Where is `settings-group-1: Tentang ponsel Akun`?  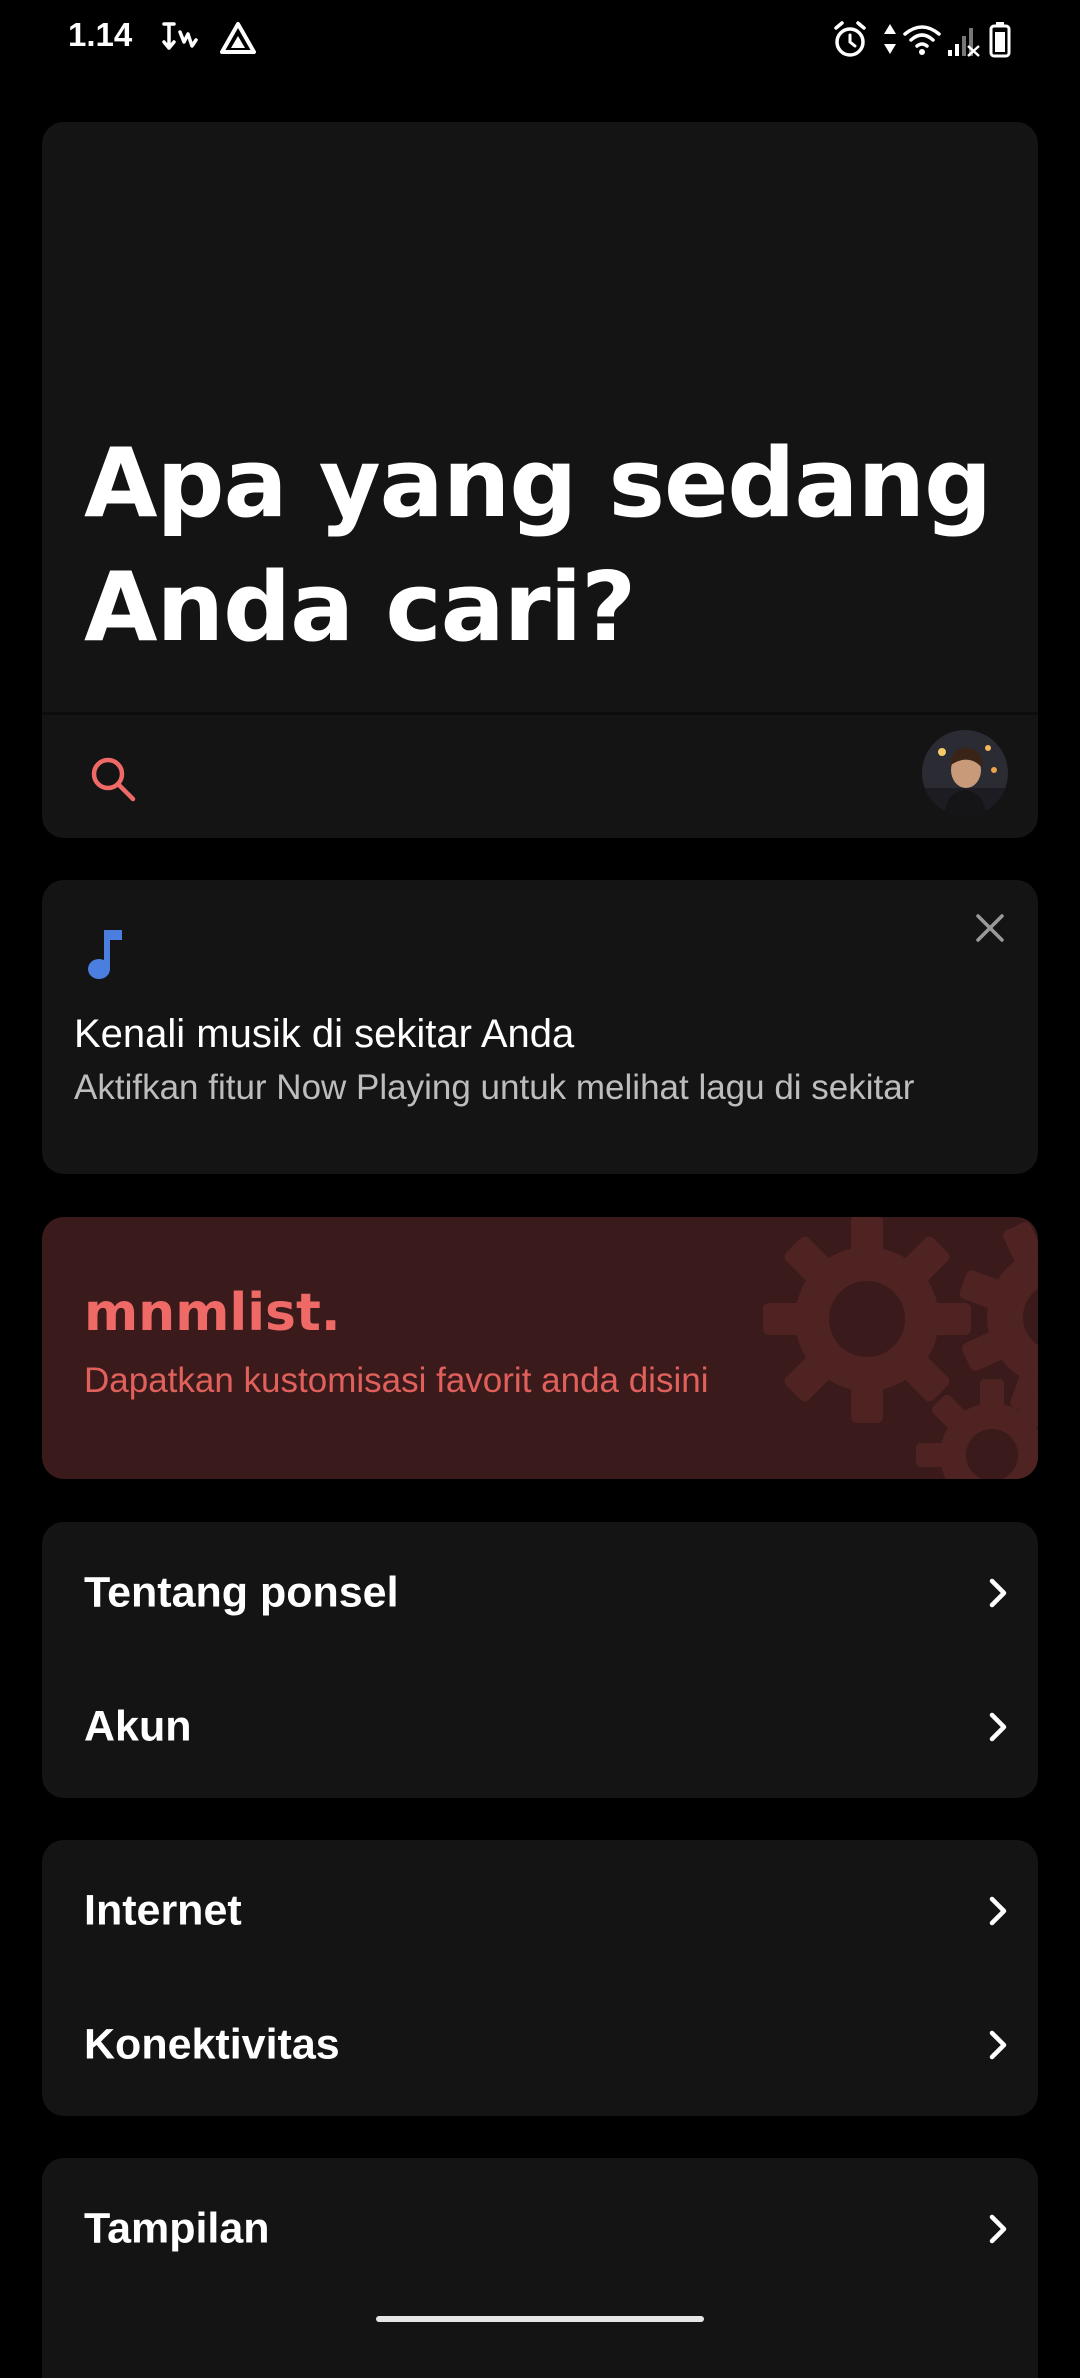
settings-group-1: Tentang ponsel Akun is located at coordinates (540, 1660).